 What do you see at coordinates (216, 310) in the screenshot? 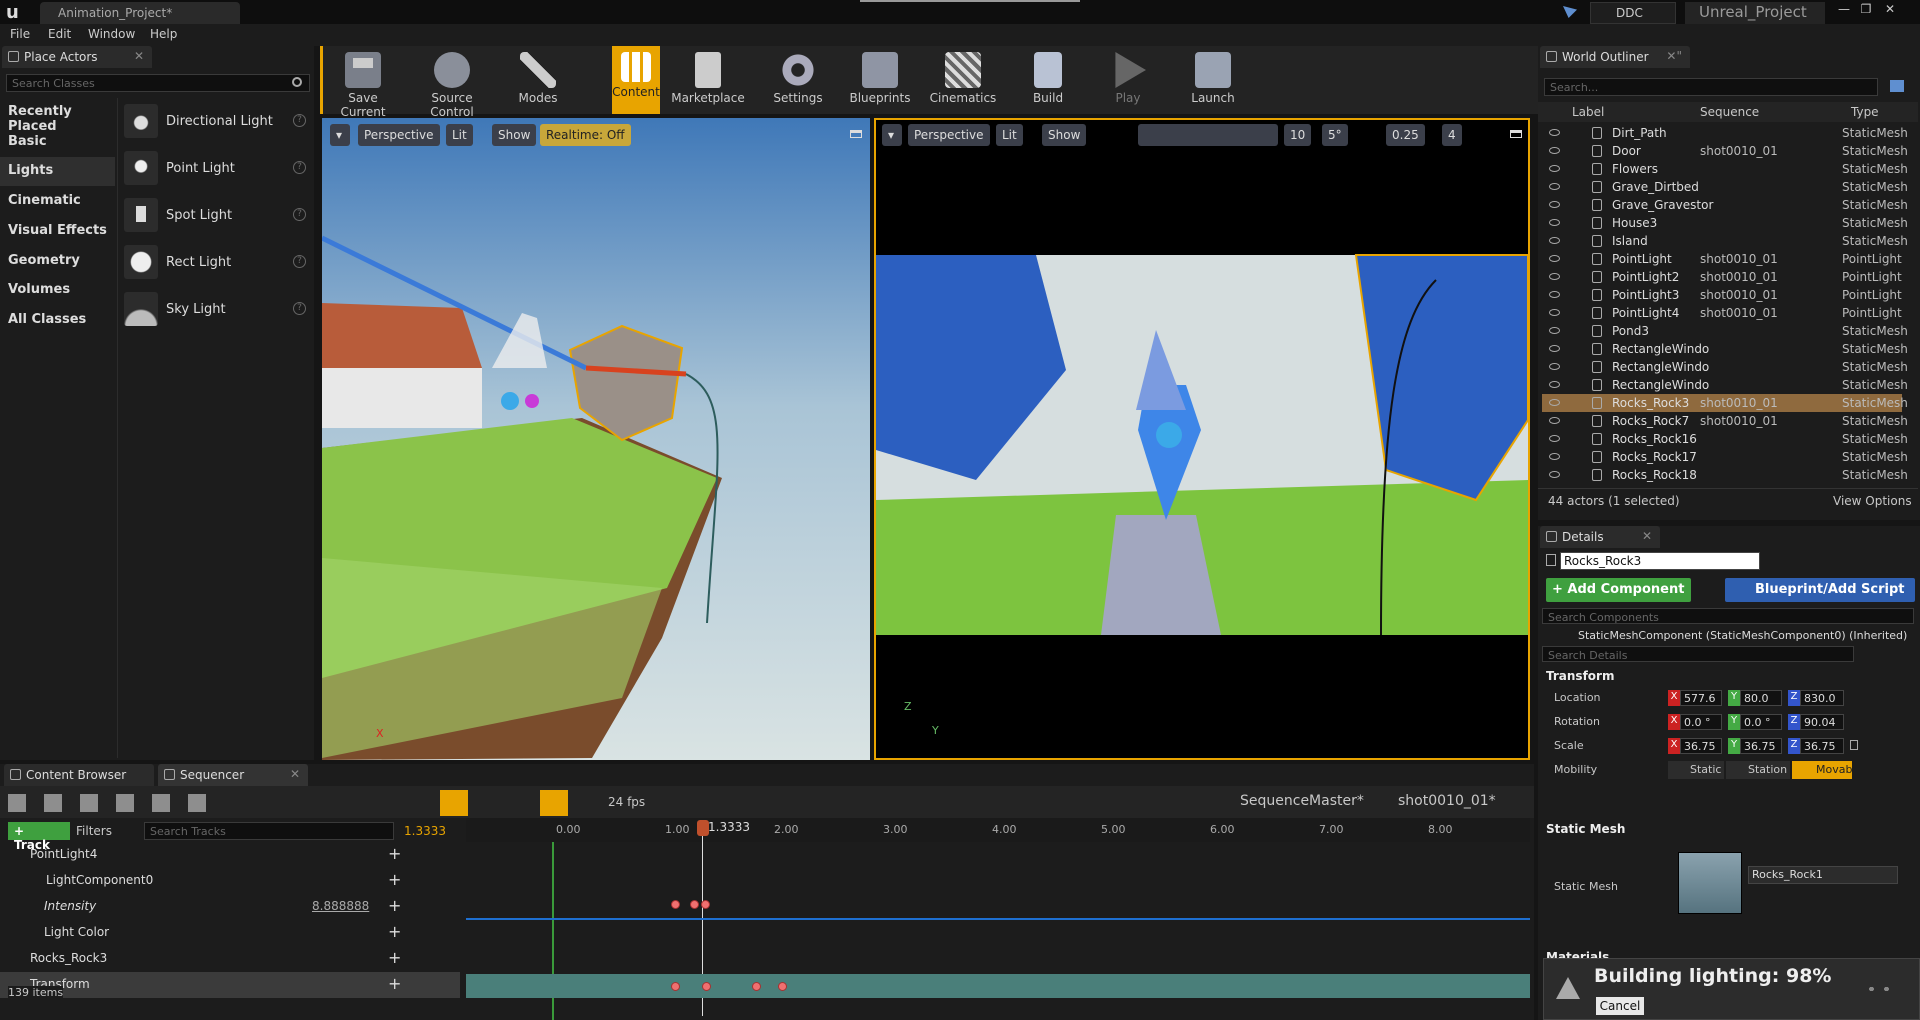
I see `actor-sky-light: Sky Light ?` at bounding box center [216, 310].